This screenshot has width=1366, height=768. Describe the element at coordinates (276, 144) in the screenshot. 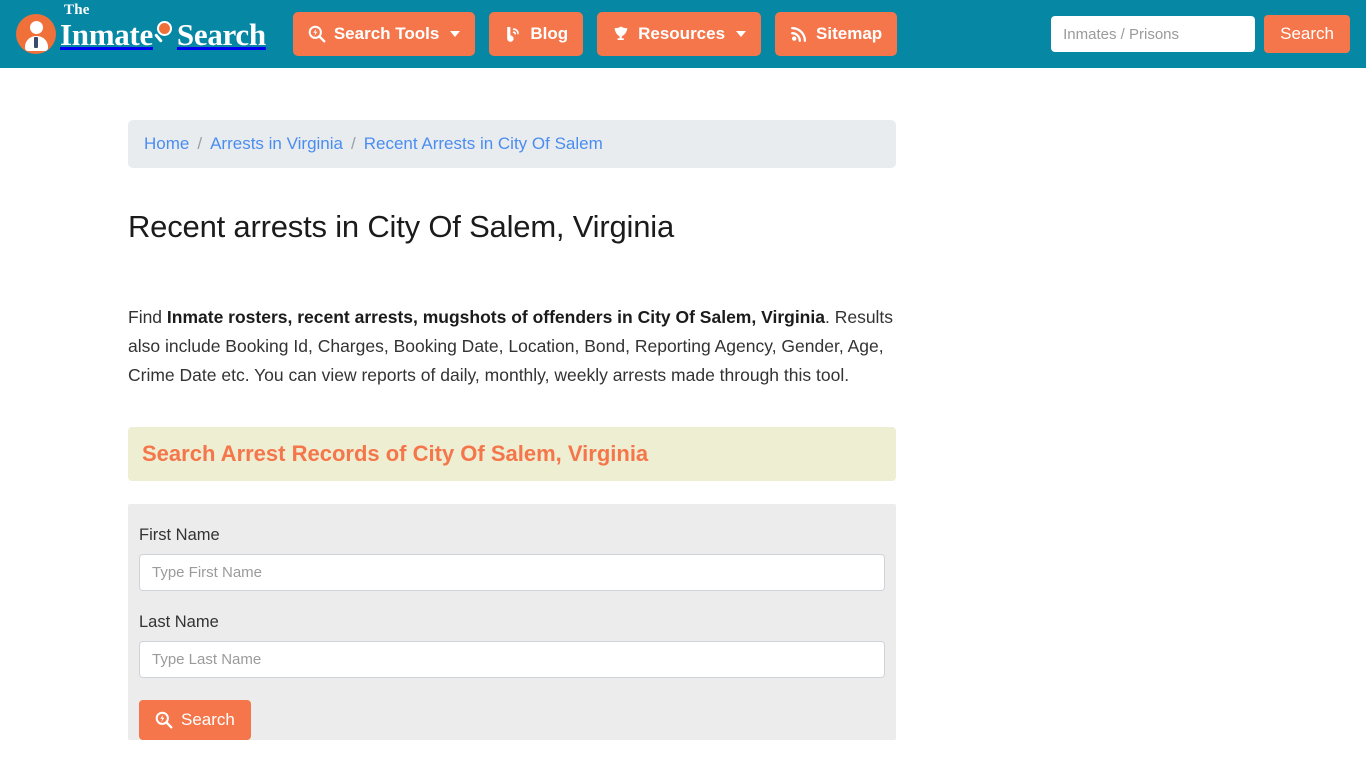

I see `breadcrumb-item-arrests-in-virginia: Arrests in Virginia` at that location.